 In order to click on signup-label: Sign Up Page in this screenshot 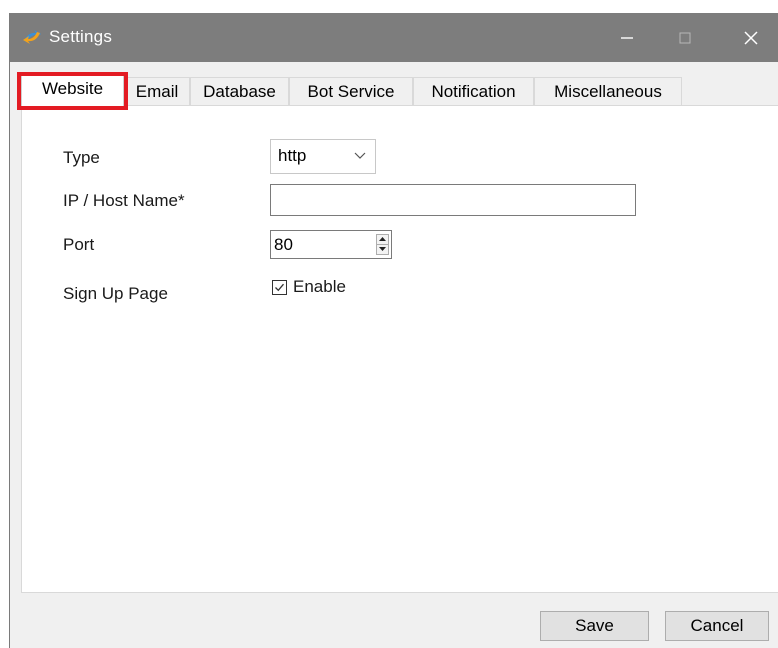, I will do `click(115, 293)`.